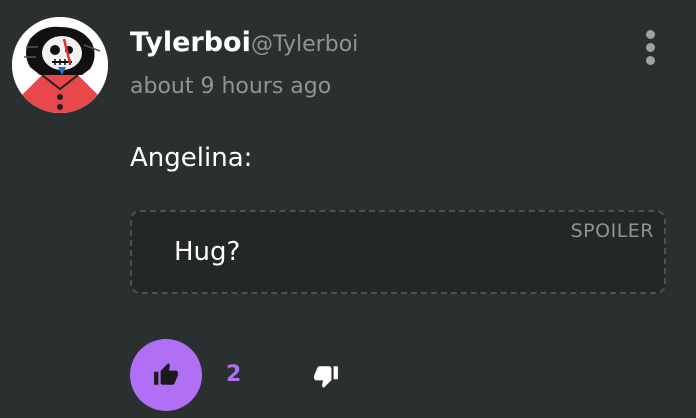 This screenshot has width=696, height=418. I want to click on like-button, so click(166, 375).